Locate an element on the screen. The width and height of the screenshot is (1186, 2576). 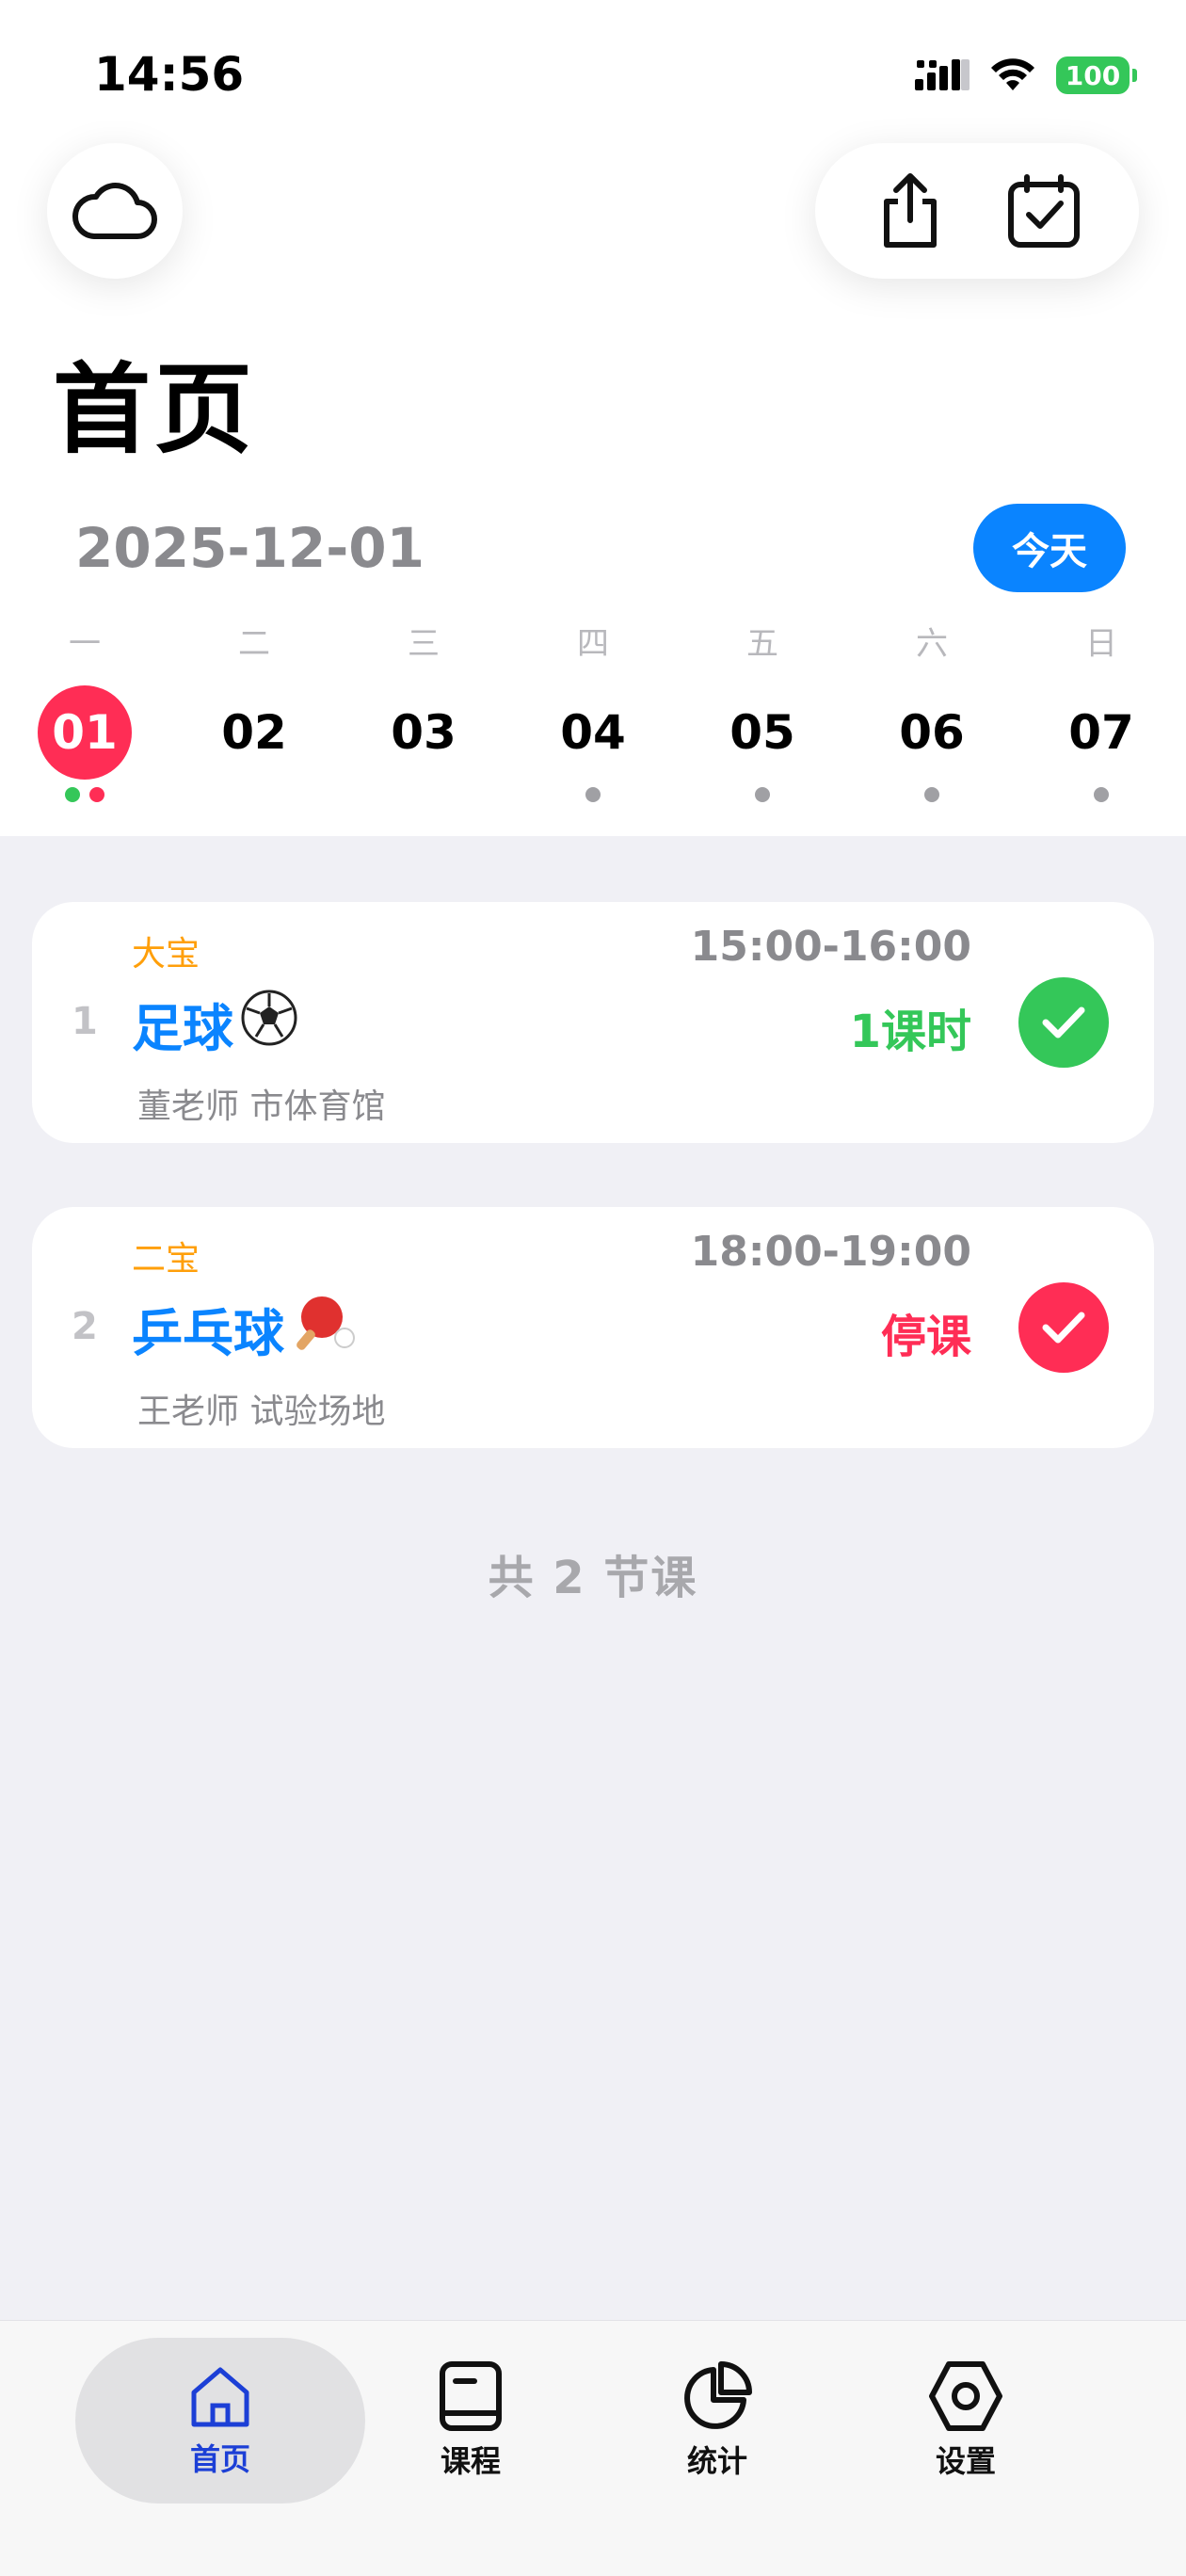
tab-stats: 统计 is located at coordinates (717, 2421).